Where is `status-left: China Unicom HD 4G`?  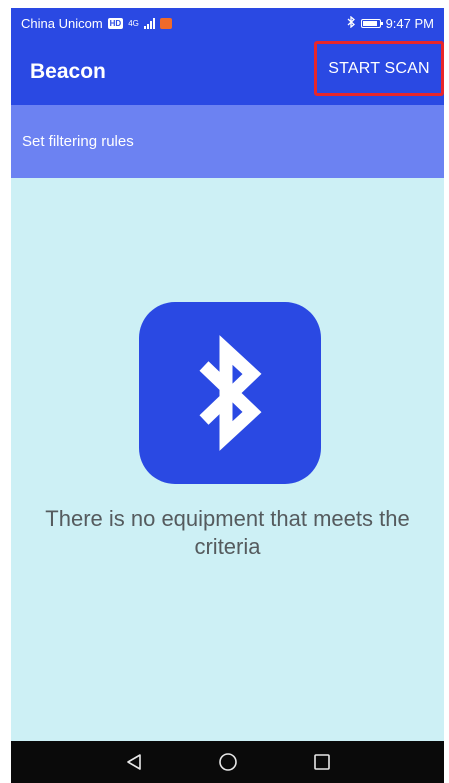
status-left: China Unicom HD 4G is located at coordinates (96, 23).